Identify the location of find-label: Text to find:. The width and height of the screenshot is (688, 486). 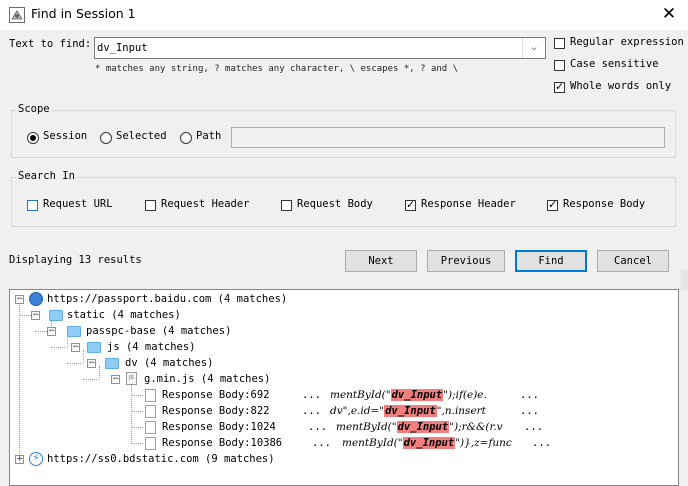
(50, 44).